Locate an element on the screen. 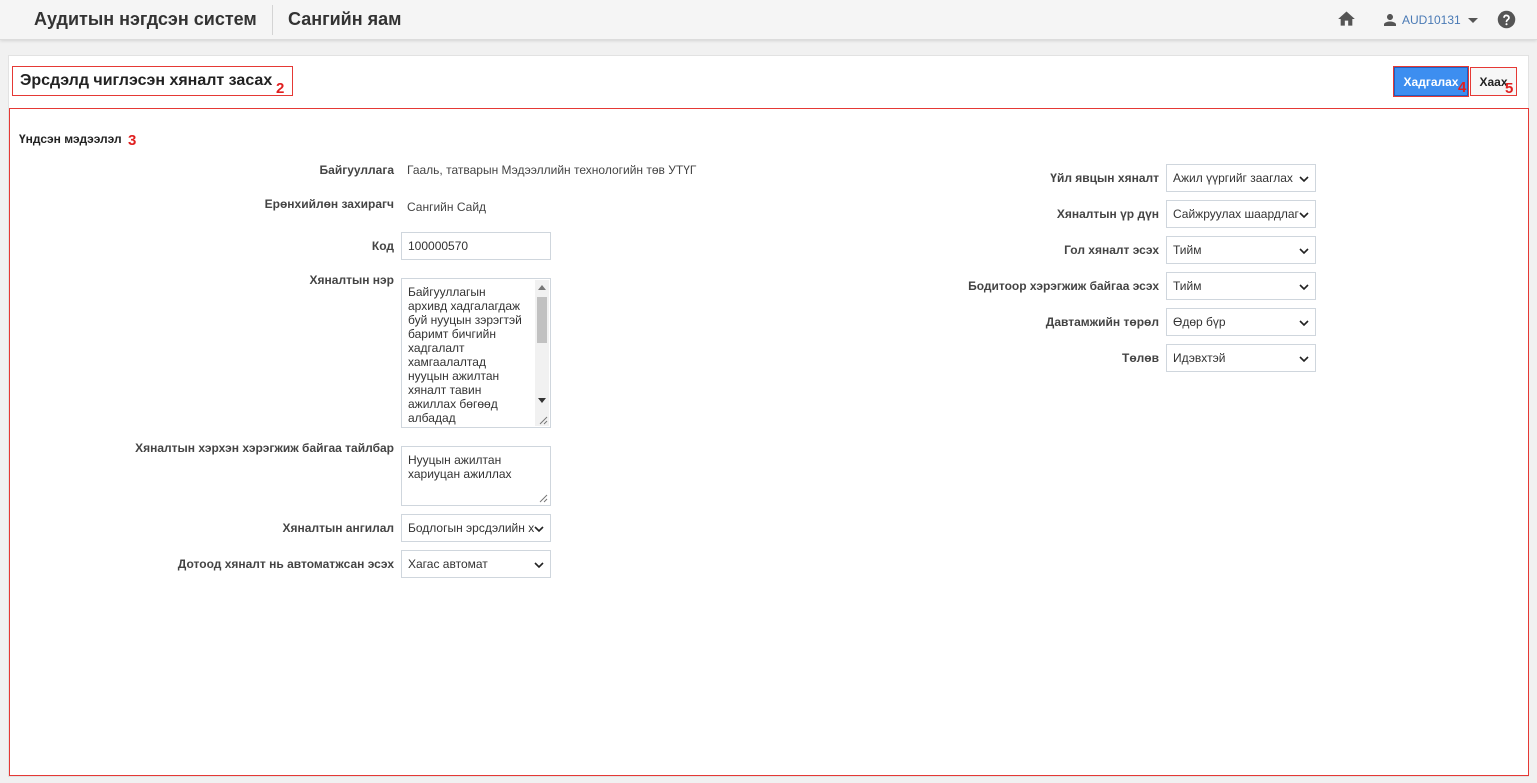 This screenshot has height=783, width=1537. app-title: Аудитын нэгдсэн систем is located at coordinates (145, 19).